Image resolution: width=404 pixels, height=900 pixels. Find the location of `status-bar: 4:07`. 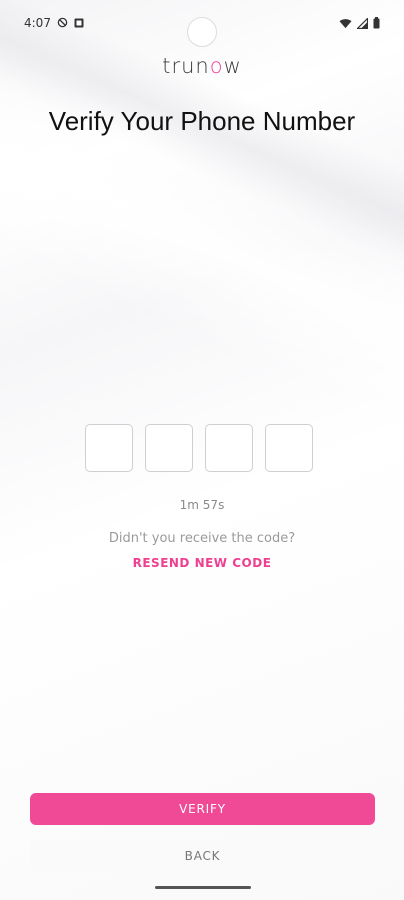

status-bar: 4:07 is located at coordinates (202, 23).